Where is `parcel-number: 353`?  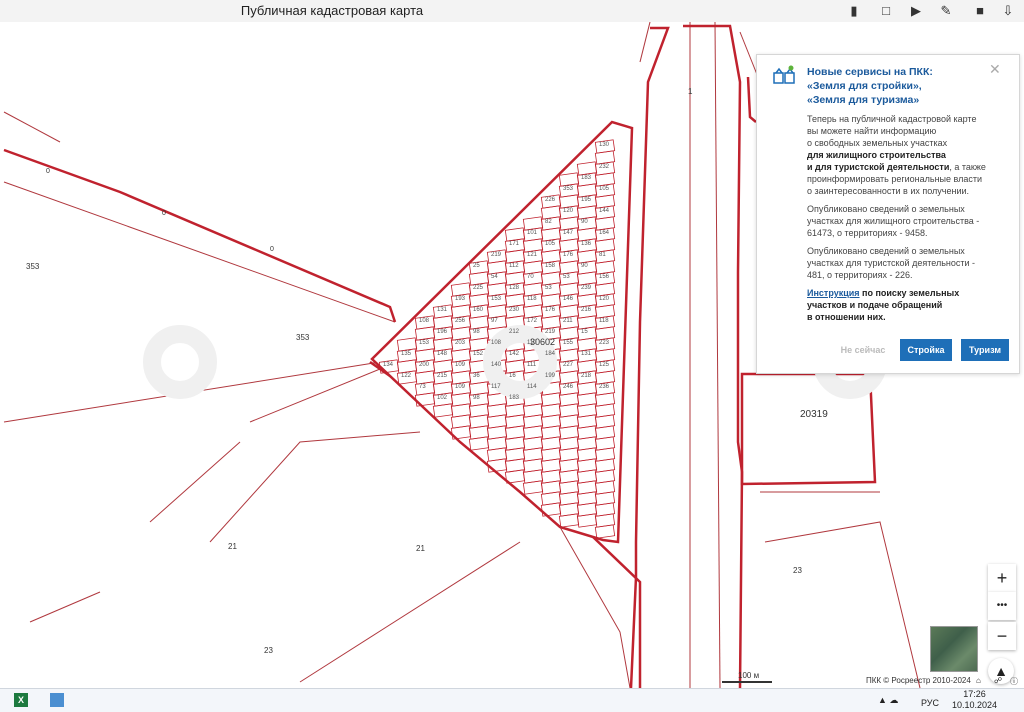
parcel-number: 353 is located at coordinates (568, 189).